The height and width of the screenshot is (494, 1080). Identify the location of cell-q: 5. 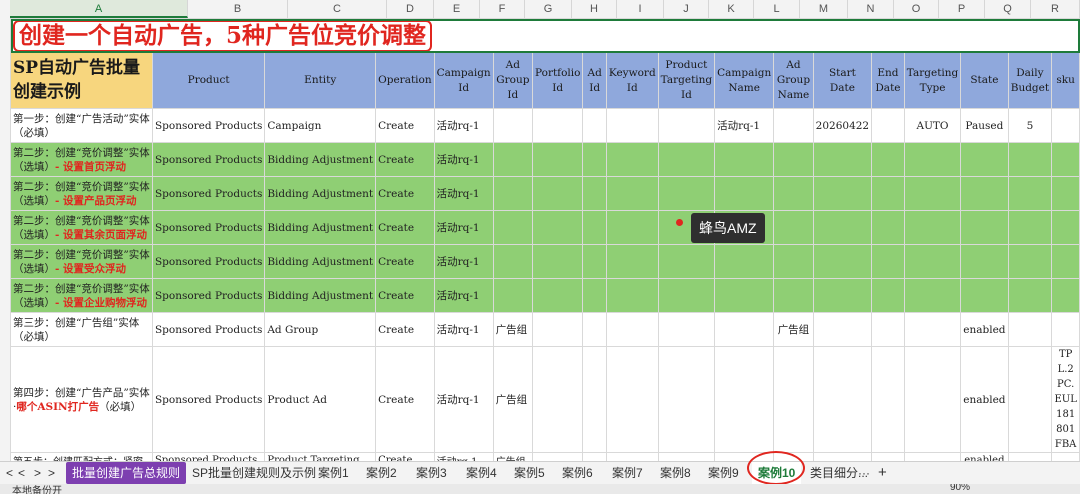
(1030, 125).